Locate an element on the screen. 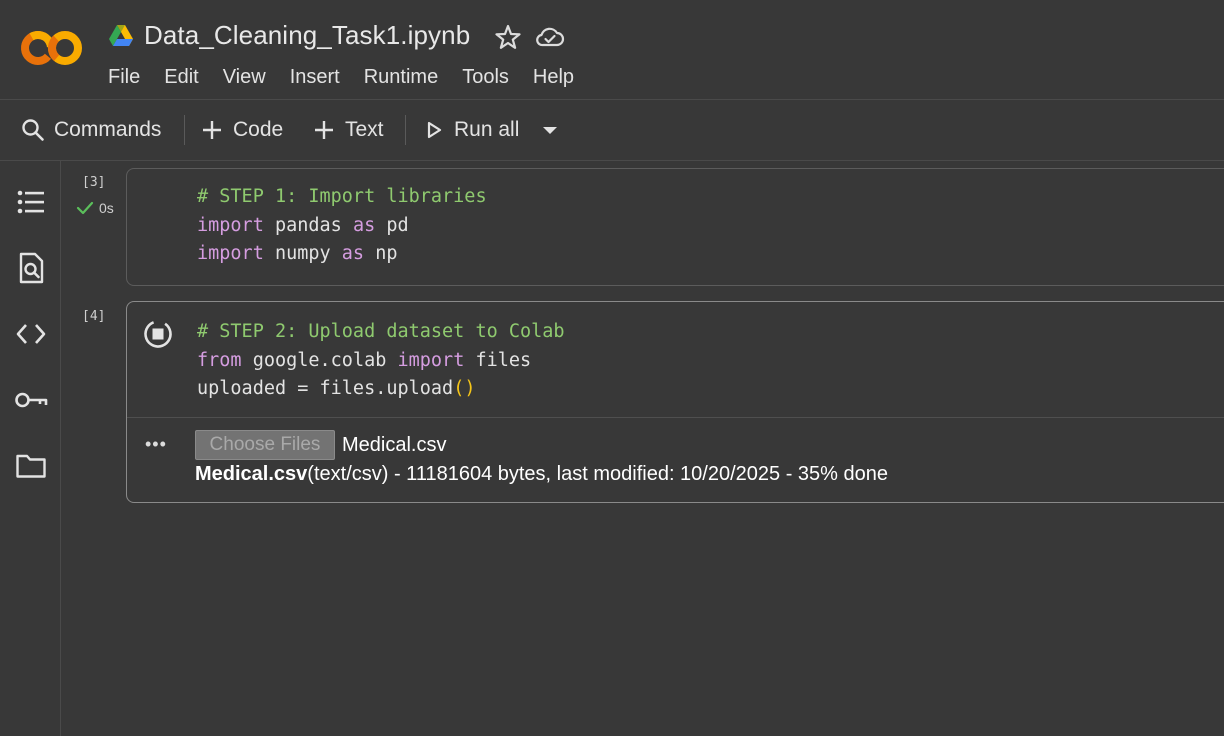 Image resolution: width=1224 pixels, height=736 pixels. files-folder-icon is located at coordinates (31, 466).